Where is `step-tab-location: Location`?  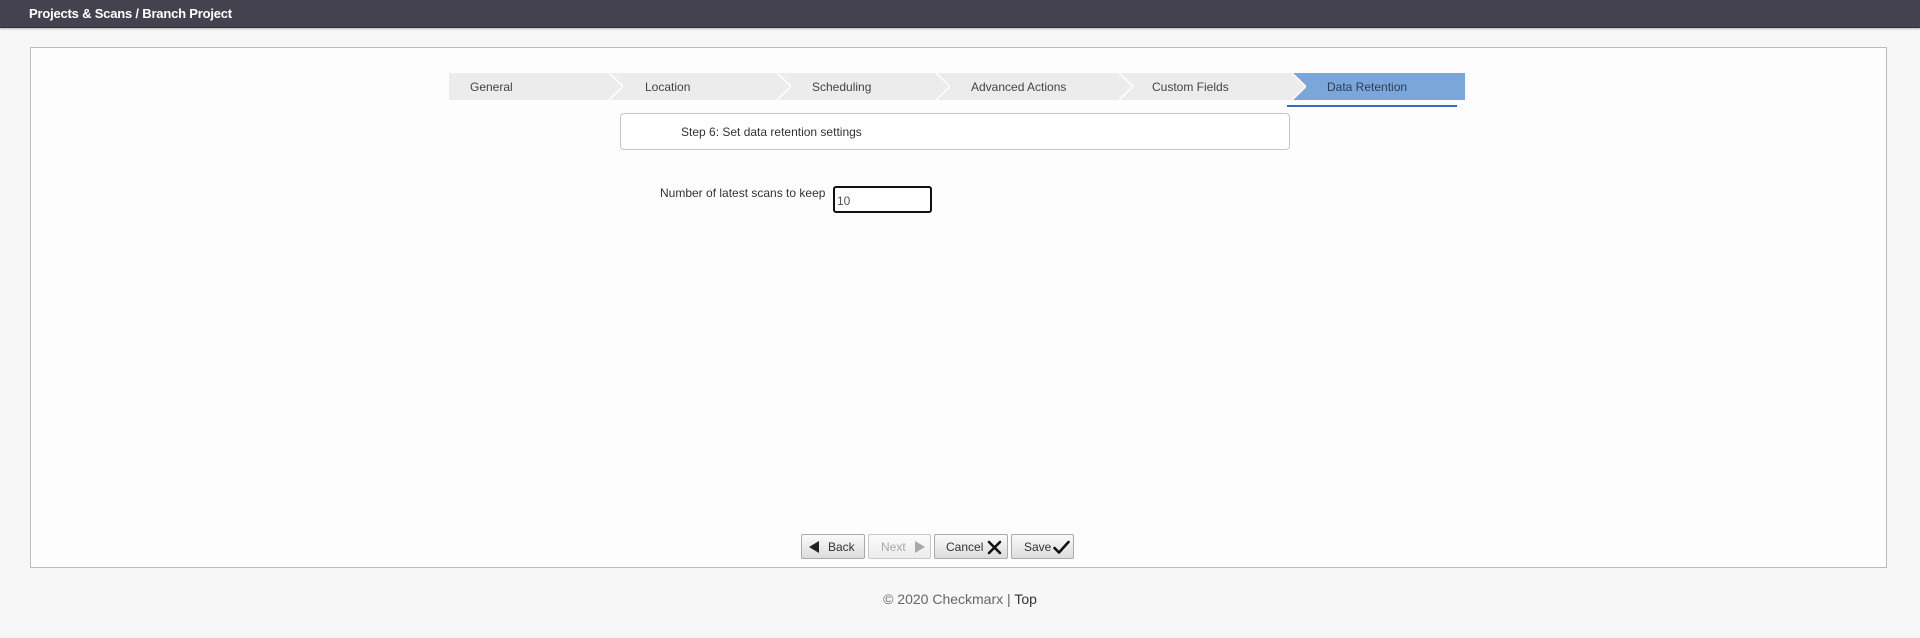
step-tab-location: Location is located at coordinates (700, 86).